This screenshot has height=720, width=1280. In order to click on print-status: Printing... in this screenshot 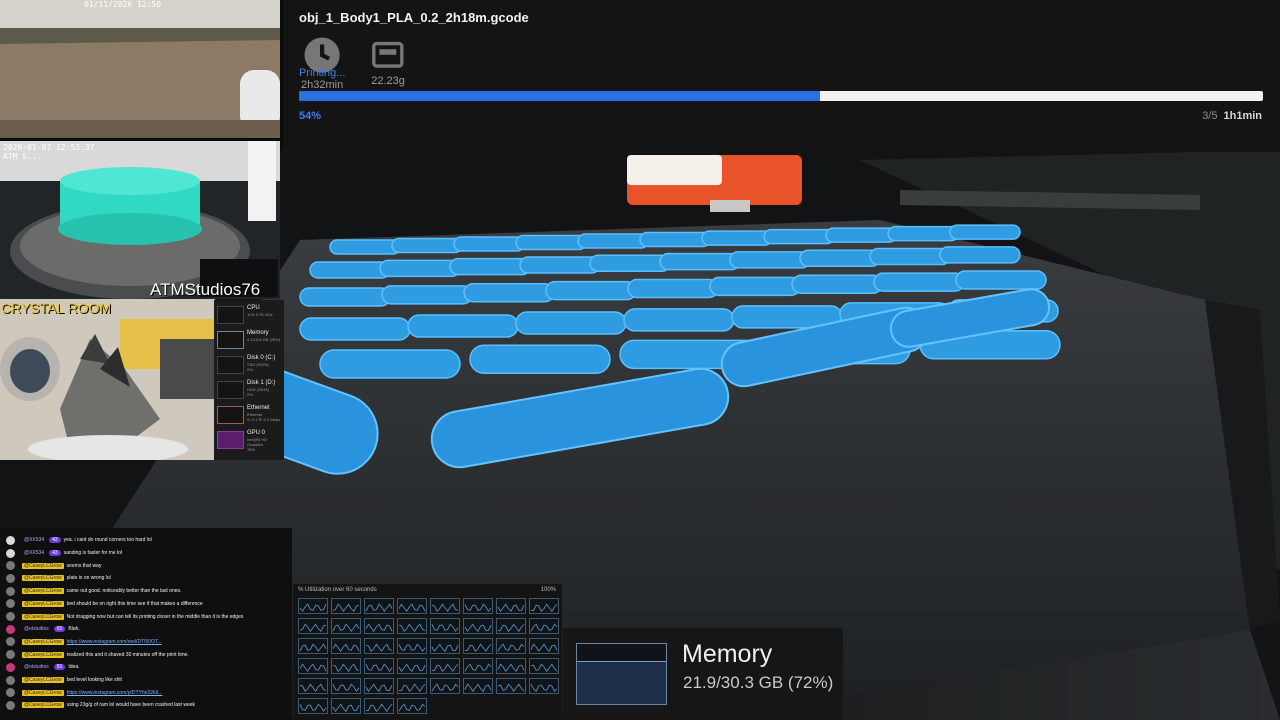, I will do `click(322, 73)`.